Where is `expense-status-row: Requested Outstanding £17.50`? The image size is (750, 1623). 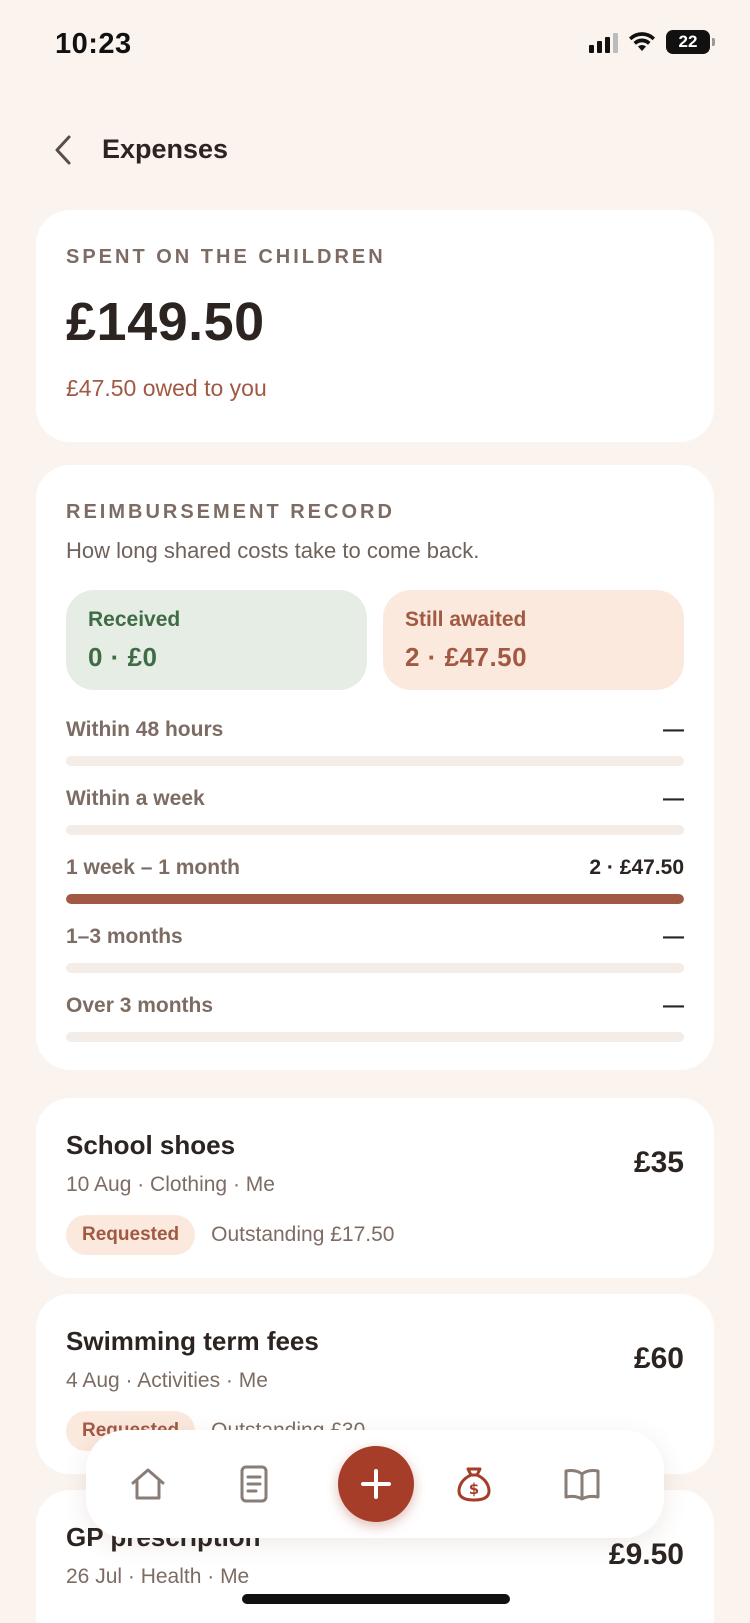 expense-status-row: Requested Outstanding £17.50 is located at coordinates (375, 1235).